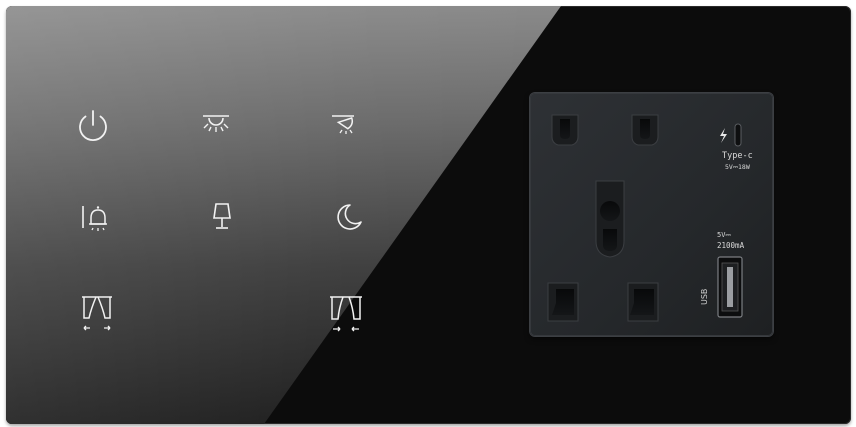 This screenshot has width=856, height=427. I want to click on moon-icon, so click(349, 217).